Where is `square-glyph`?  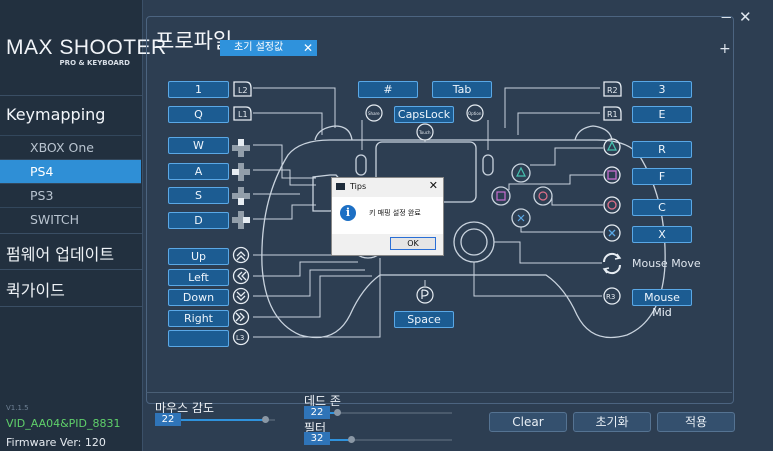
square-glyph is located at coordinates (501, 196).